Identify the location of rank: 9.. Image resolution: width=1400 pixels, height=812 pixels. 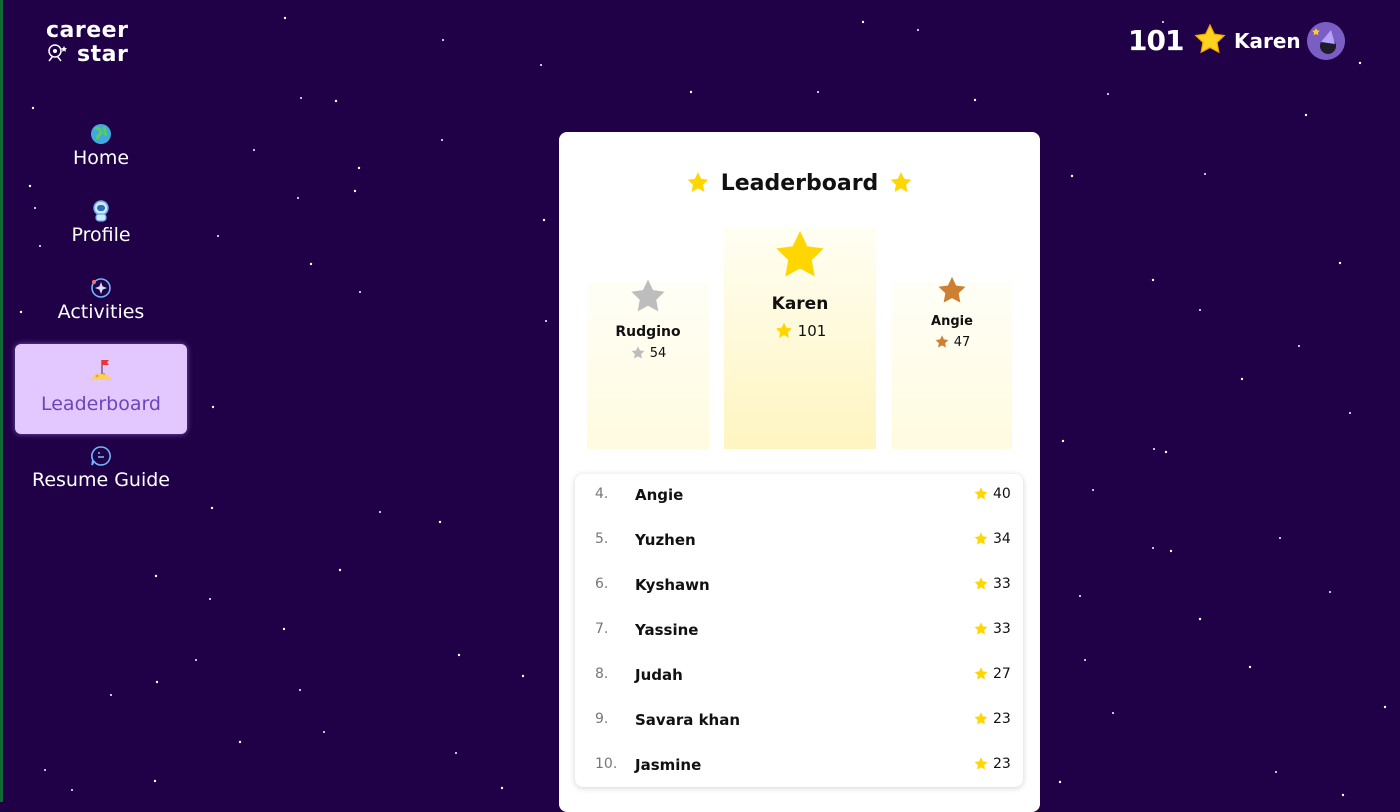
(602, 719).